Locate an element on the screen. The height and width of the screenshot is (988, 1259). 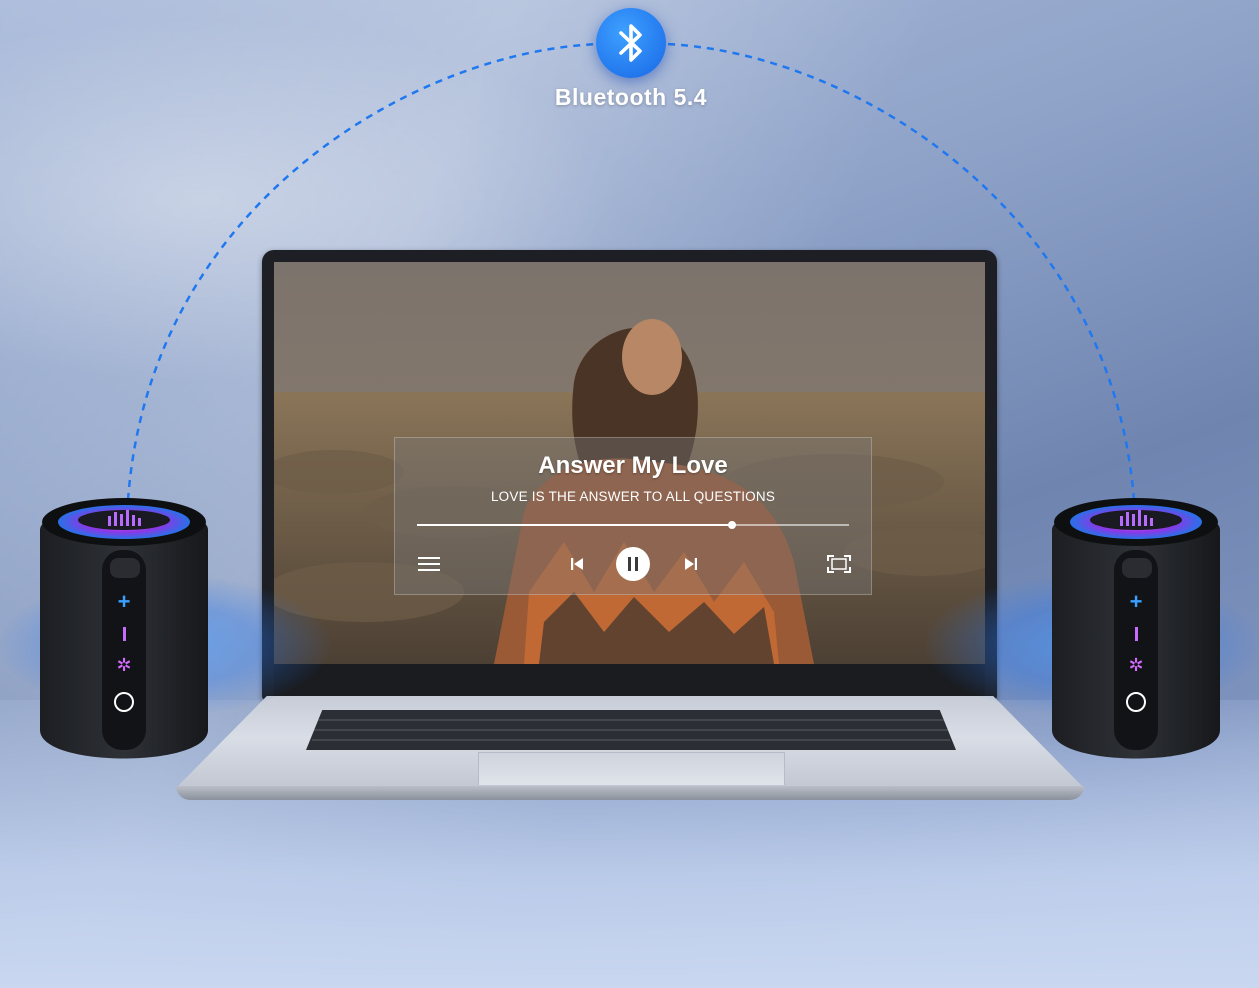
keyboard-keys is located at coordinates (631, 730).